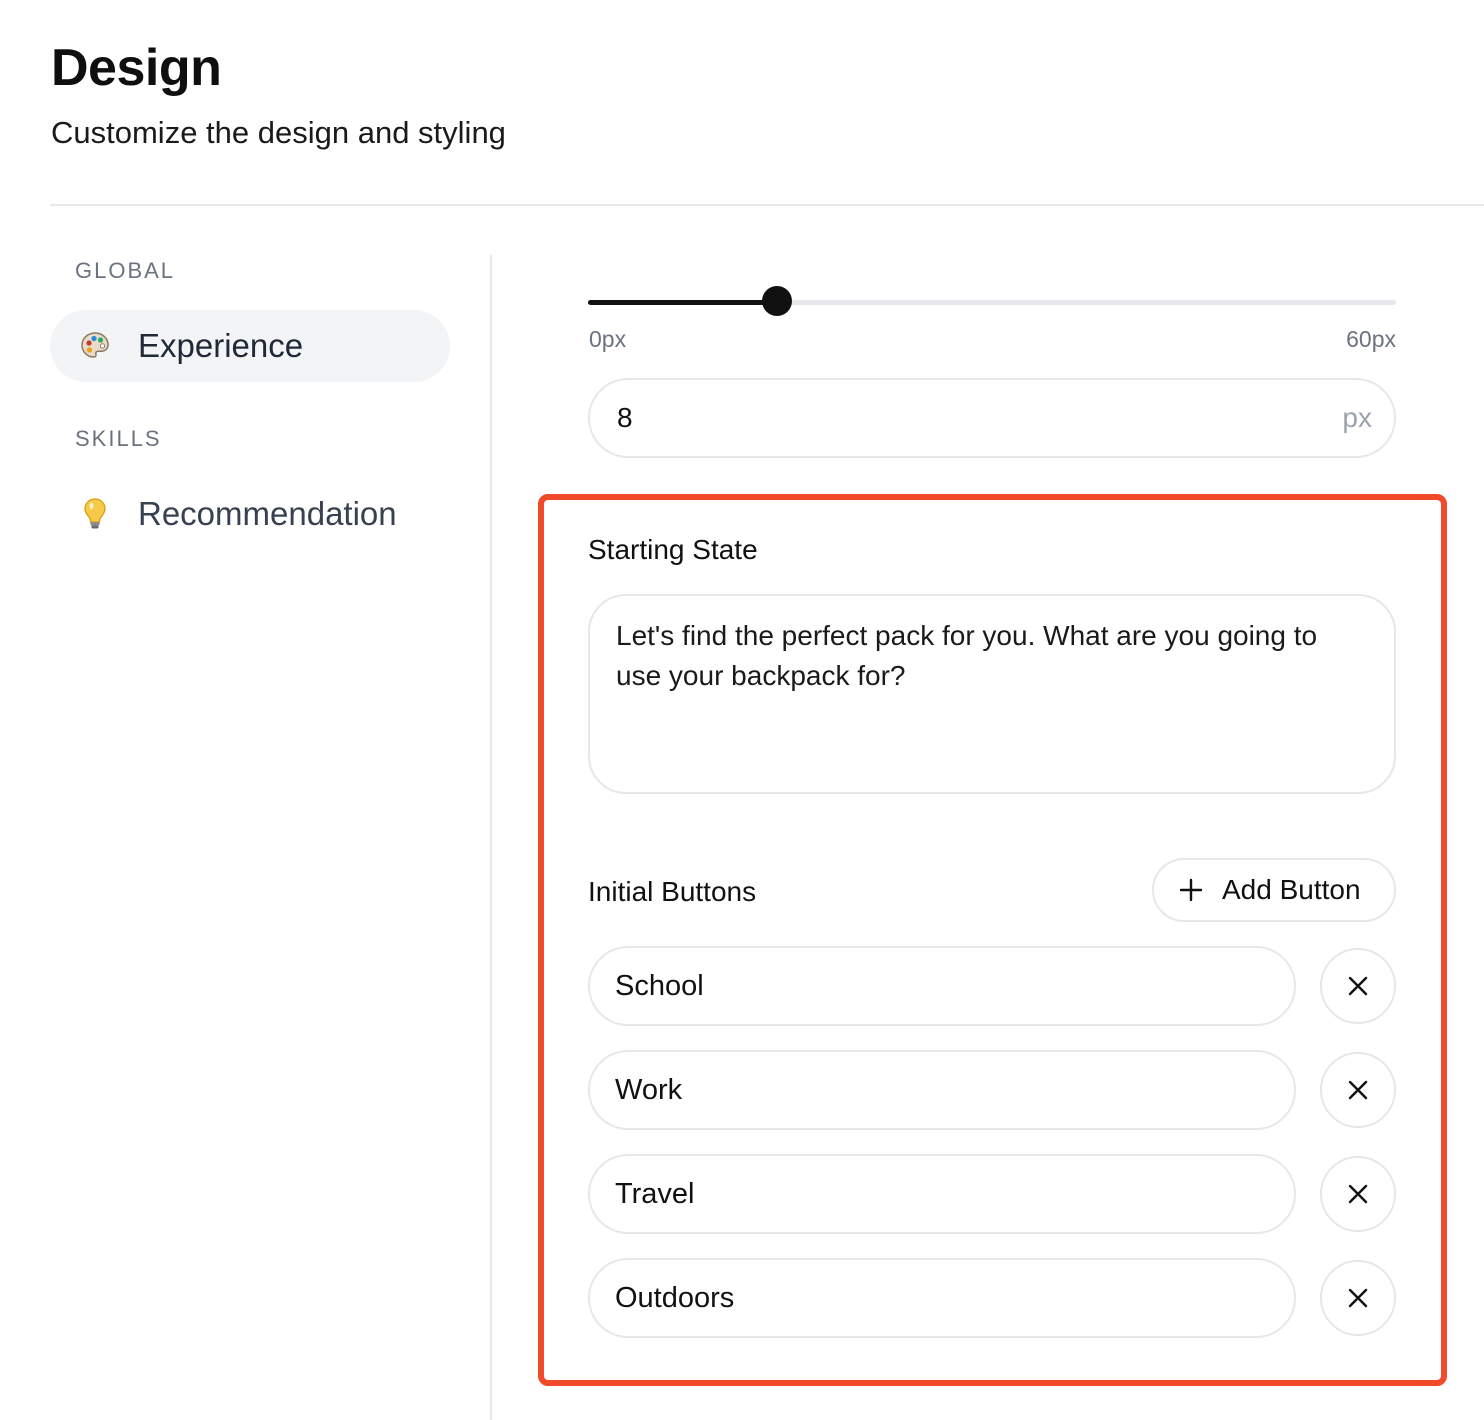 The image size is (1484, 1420). Describe the element at coordinates (625, 418) in the screenshot. I see `size-input-value: 8` at that location.